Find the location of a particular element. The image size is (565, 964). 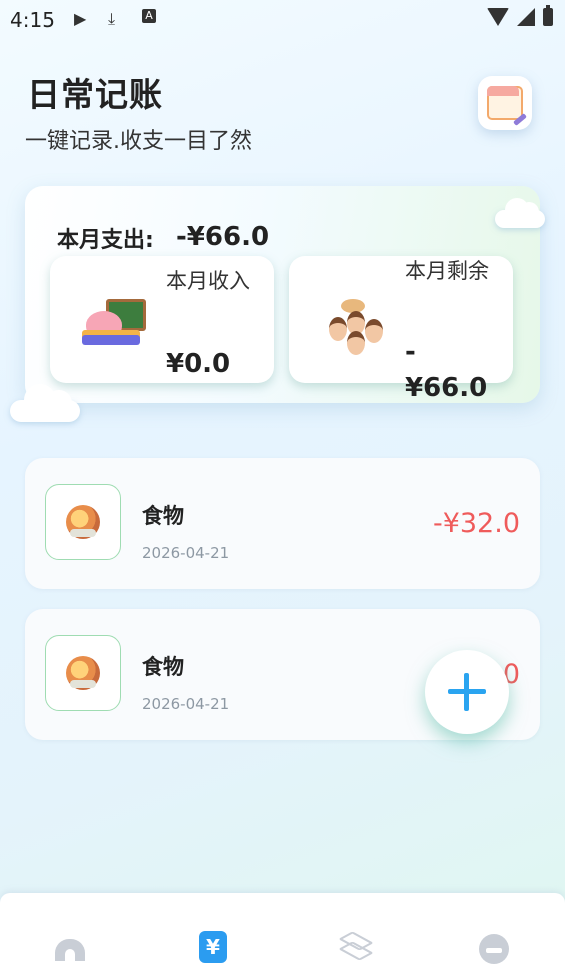

nav-home is located at coordinates (70, 947).